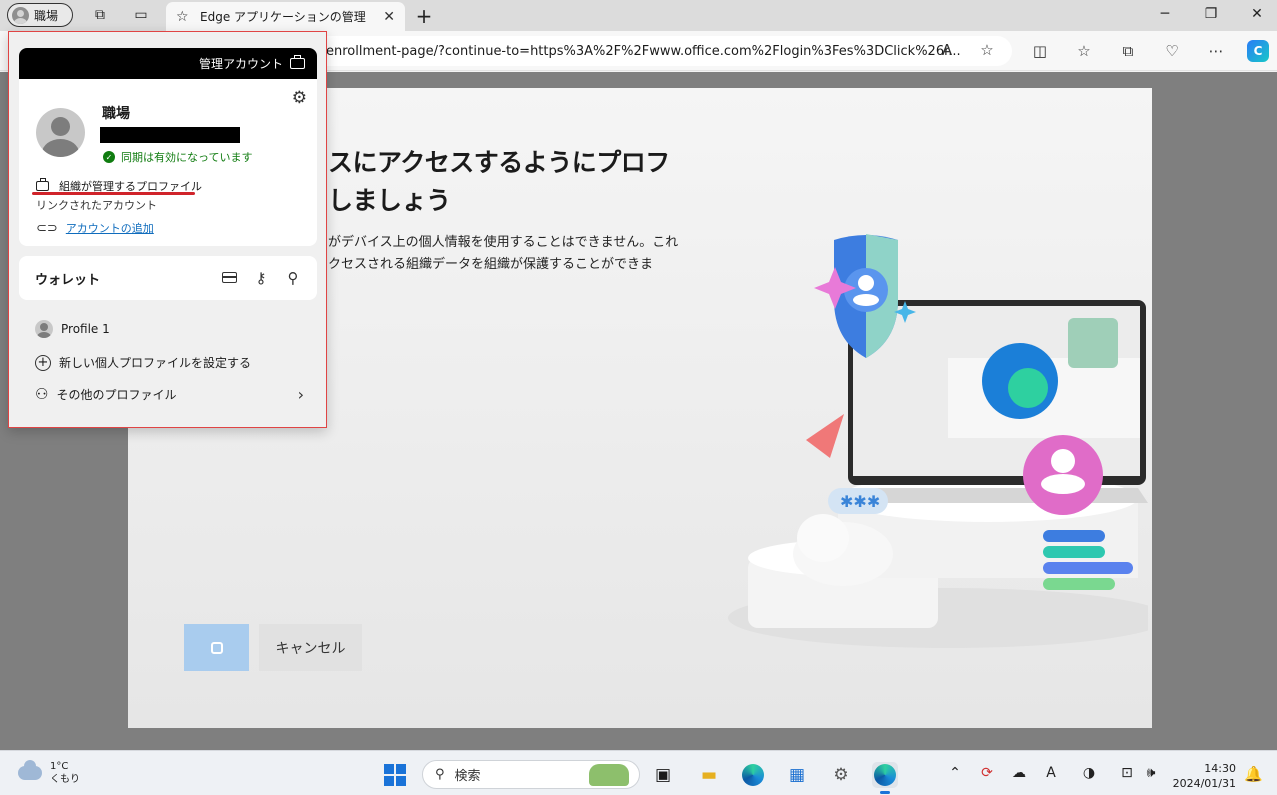 This screenshot has width=1277, height=795. Describe the element at coordinates (46, 15) in the screenshot. I see `profile-button-label: 職場` at that location.